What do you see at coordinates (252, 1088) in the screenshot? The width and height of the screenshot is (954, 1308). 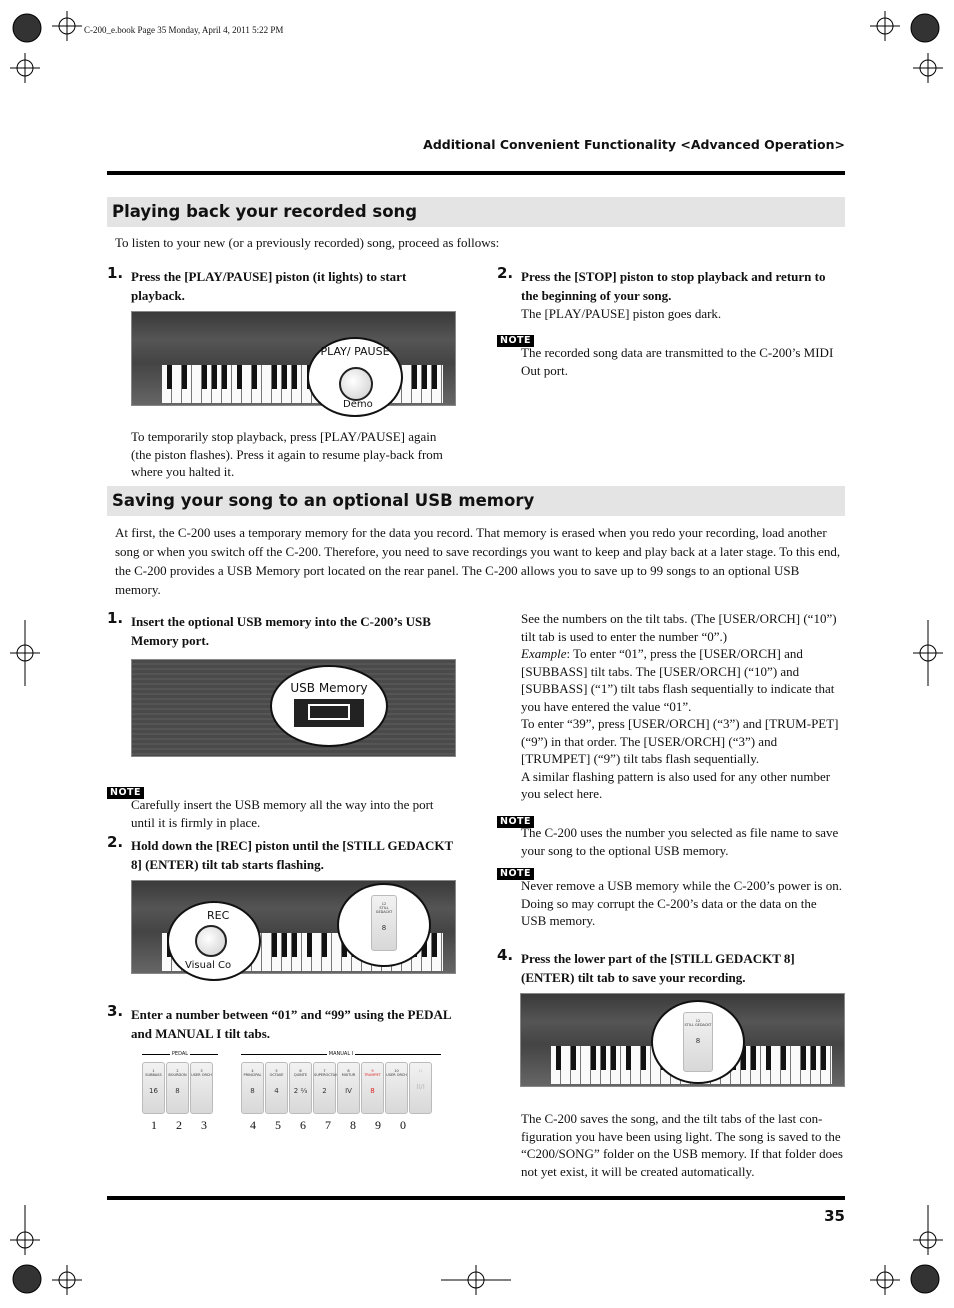 I see `tilt-tab: 4 PRINCIPAL 8` at bounding box center [252, 1088].